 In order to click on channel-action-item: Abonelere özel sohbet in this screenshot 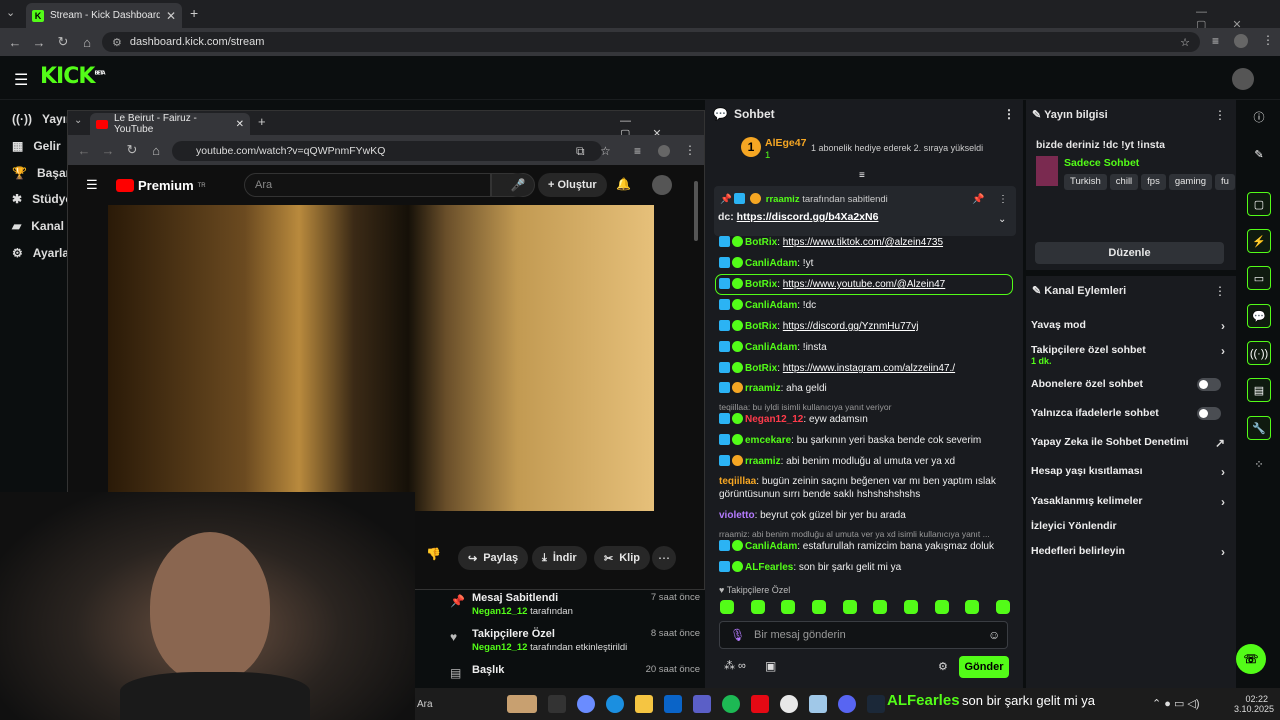, I will do `click(1131, 384)`.